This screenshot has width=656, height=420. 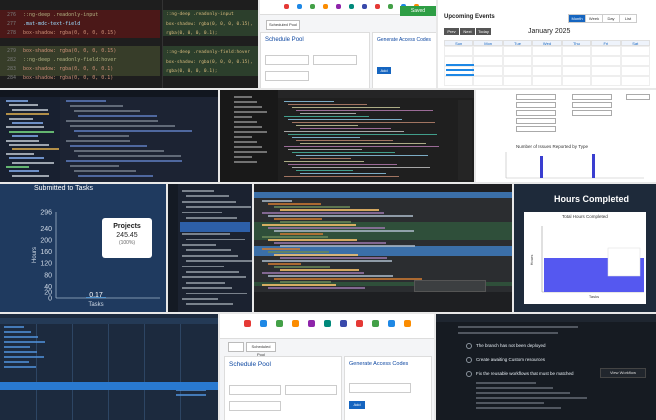 I want to click on tab-scheduled-pool, so click(x=236, y=347).